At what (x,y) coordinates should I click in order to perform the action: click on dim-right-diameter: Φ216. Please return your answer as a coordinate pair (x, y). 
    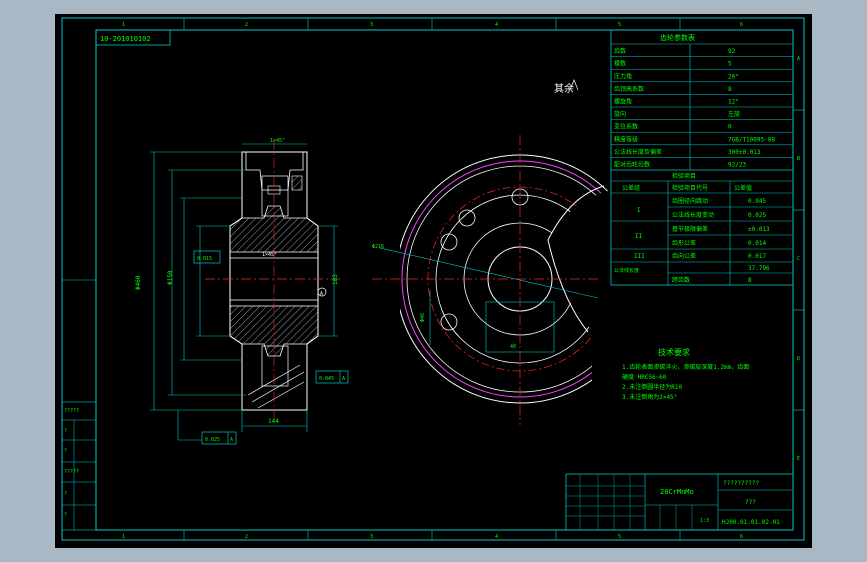
    Looking at the image, I should click on (378, 247).